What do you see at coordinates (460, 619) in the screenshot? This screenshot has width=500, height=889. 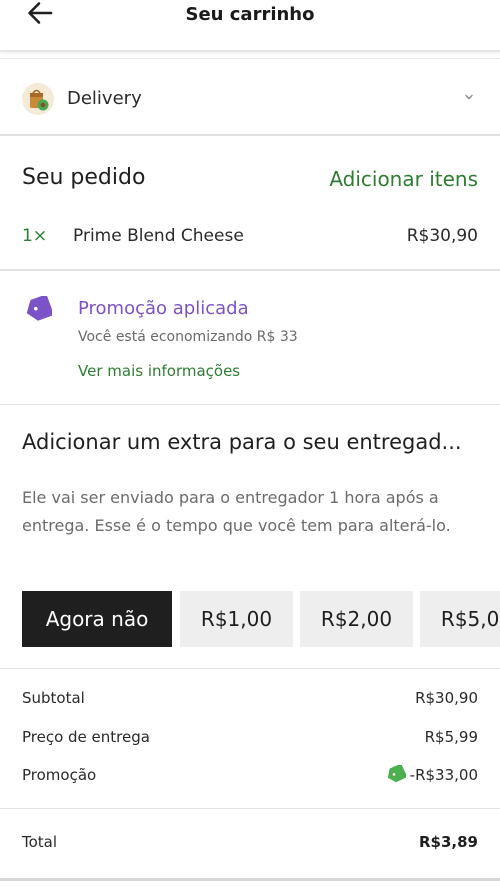 I see `tip-option-5: R$5,00` at bounding box center [460, 619].